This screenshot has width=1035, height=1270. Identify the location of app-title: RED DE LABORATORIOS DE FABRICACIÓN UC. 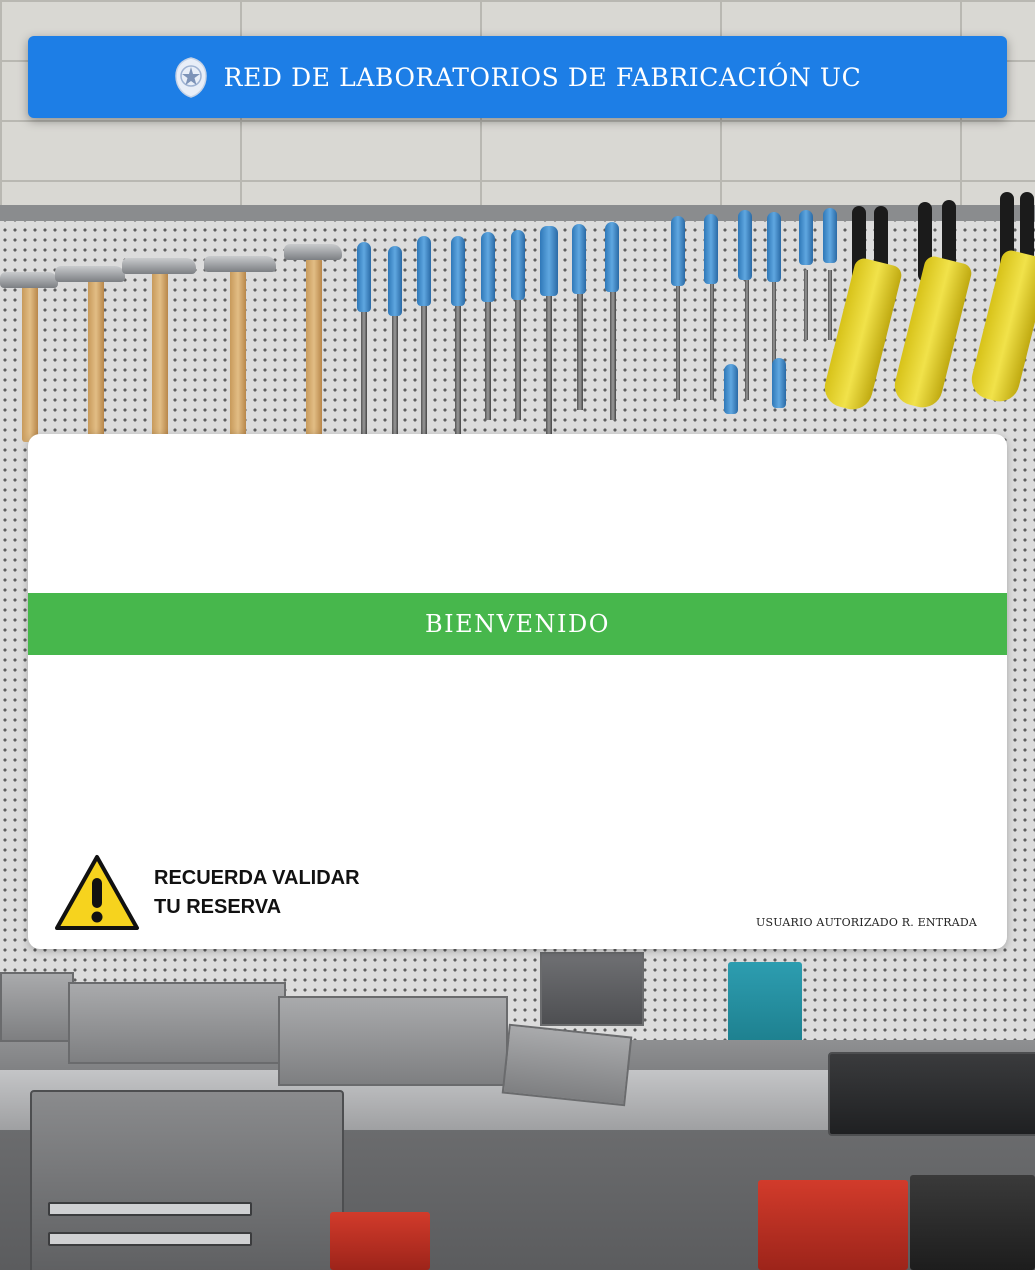
(542, 77).